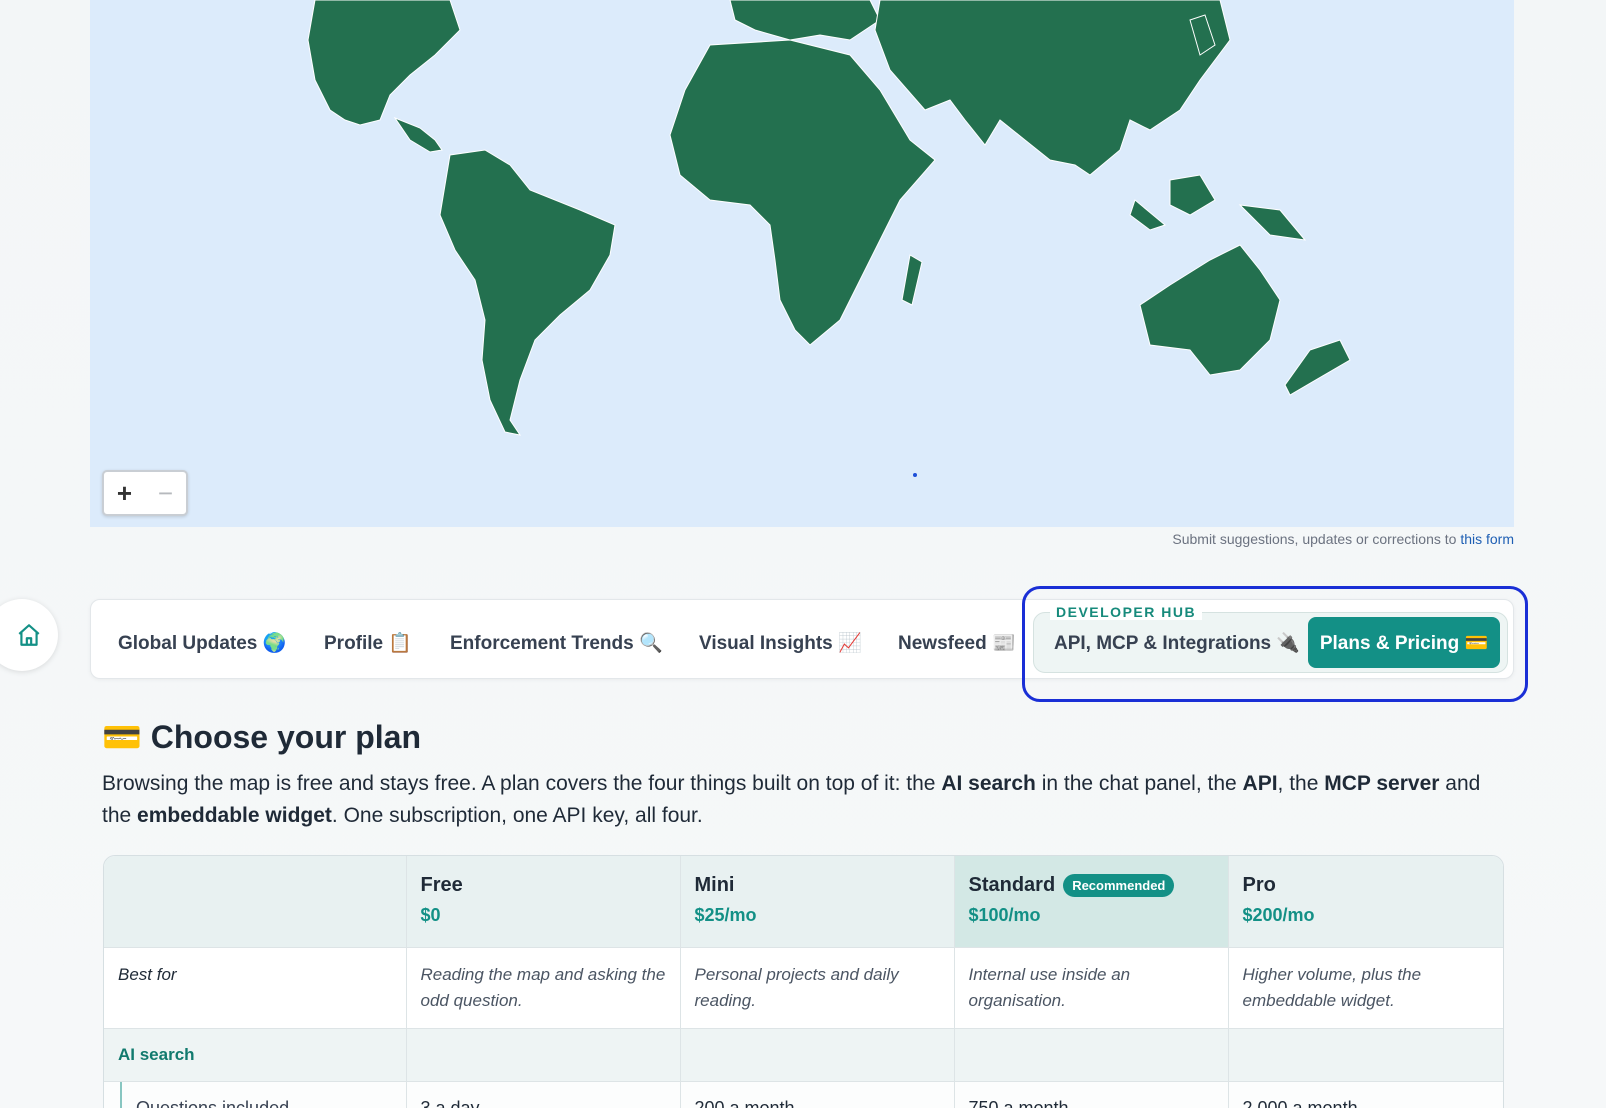 The width and height of the screenshot is (1606, 1108). Describe the element at coordinates (556, 643) in the screenshot. I see `tab-enforcement-trends: Enforcement Trends 🔍` at that location.